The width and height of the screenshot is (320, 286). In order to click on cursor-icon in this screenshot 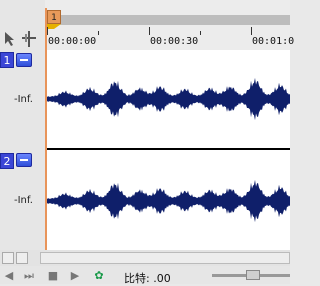, I will do `click(9, 39)`.